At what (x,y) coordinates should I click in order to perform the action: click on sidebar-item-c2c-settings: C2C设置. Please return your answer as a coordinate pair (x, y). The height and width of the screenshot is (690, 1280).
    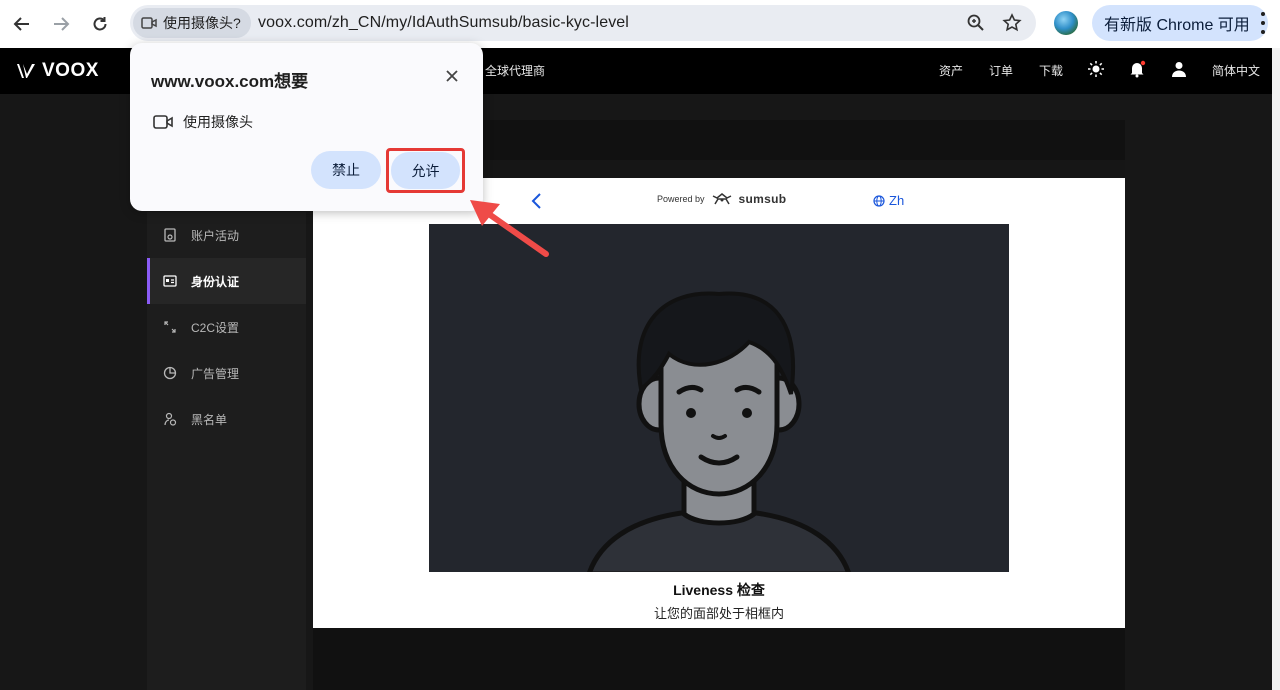
    Looking at the image, I should click on (226, 327).